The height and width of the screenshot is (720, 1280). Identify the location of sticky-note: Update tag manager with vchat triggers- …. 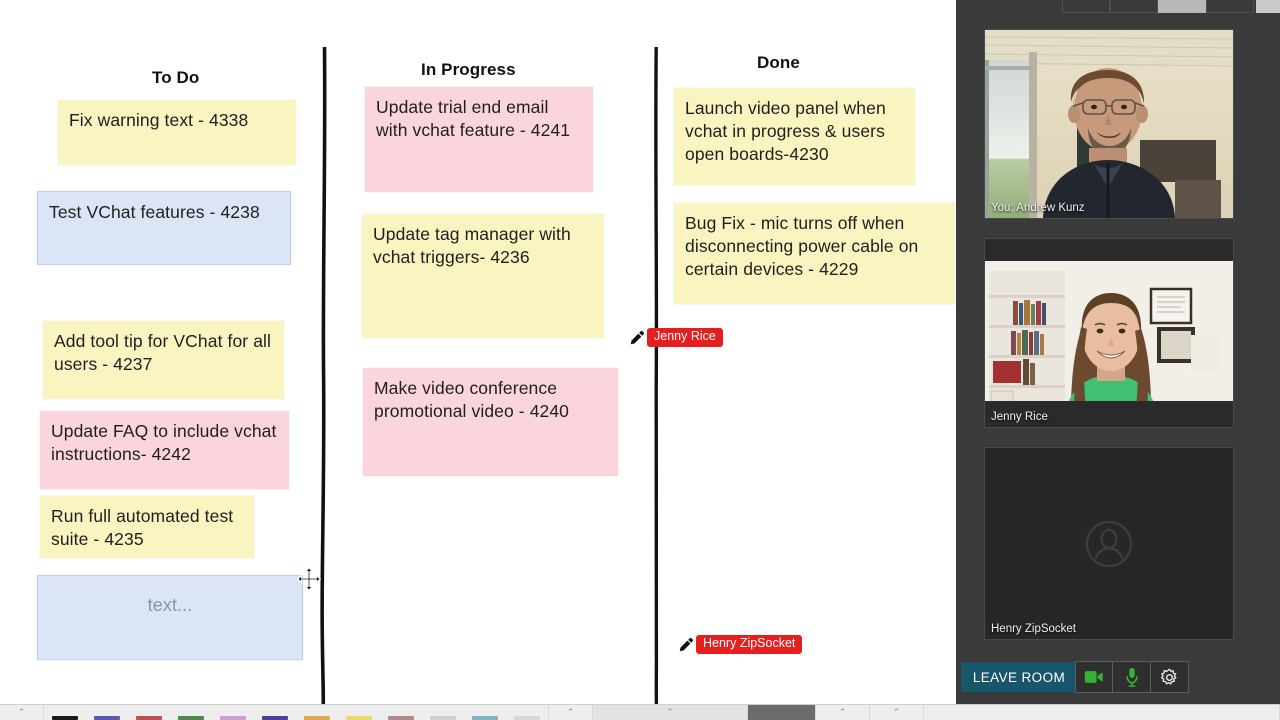
(483, 276).